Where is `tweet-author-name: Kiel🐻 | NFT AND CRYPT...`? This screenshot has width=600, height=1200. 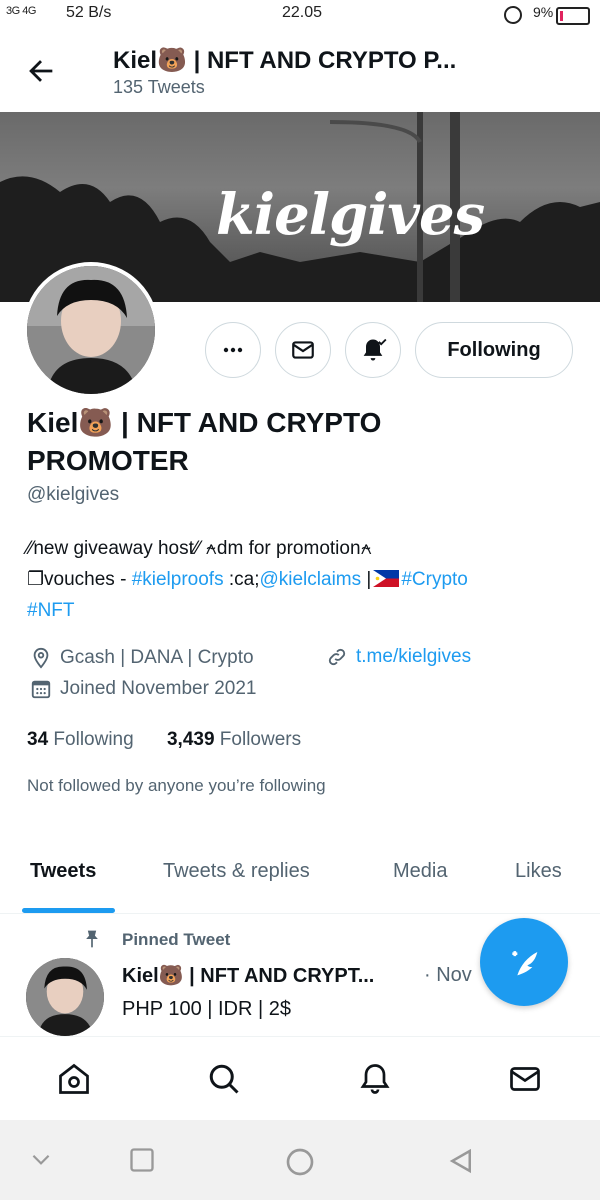 tweet-author-name: Kiel🐻 | NFT AND CRYPT... is located at coordinates (248, 975).